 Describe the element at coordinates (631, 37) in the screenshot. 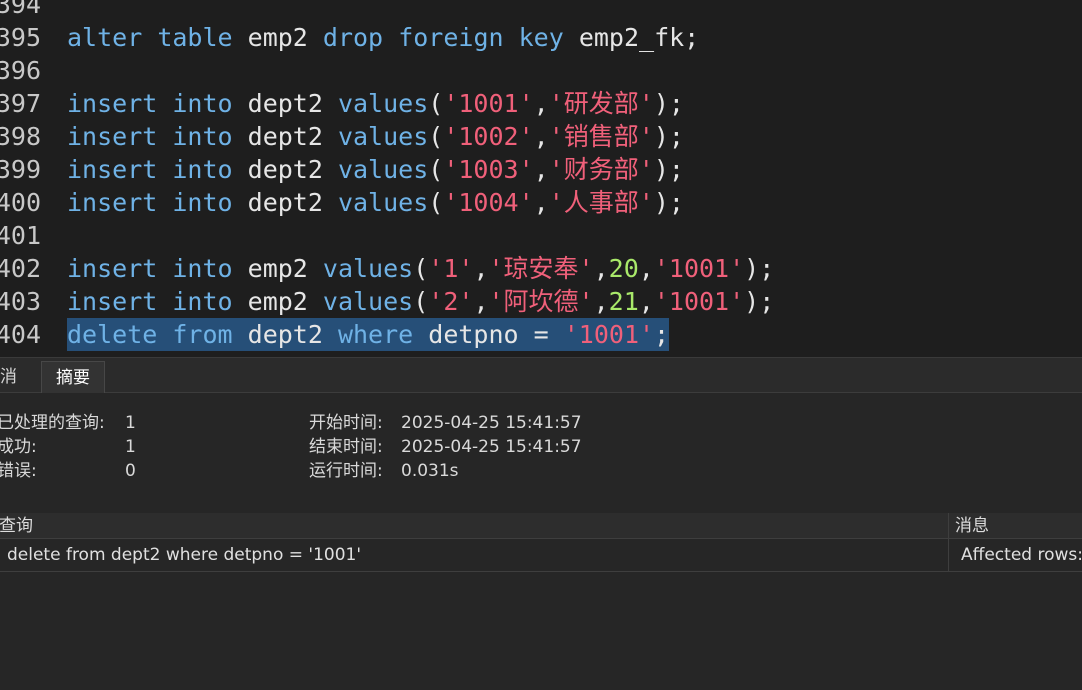

I see `code-token: emp2_fk;` at that location.